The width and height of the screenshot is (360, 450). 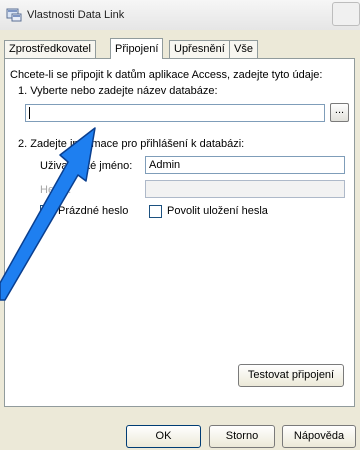 What do you see at coordinates (50, 49) in the screenshot?
I see `tab-provider: Zprostředkovatel` at bounding box center [50, 49].